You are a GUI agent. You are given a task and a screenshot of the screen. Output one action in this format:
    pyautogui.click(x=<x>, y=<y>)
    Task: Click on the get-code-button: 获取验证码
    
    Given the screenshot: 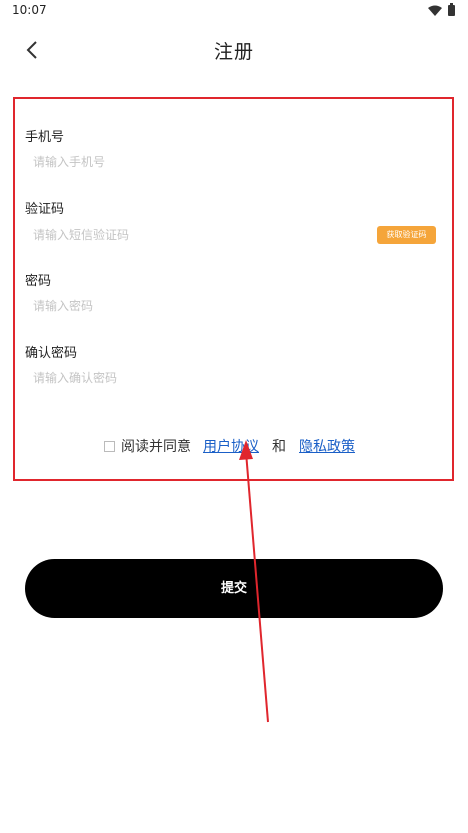 What is the action you would take?
    pyautogui.click(x=406, y=235)
    